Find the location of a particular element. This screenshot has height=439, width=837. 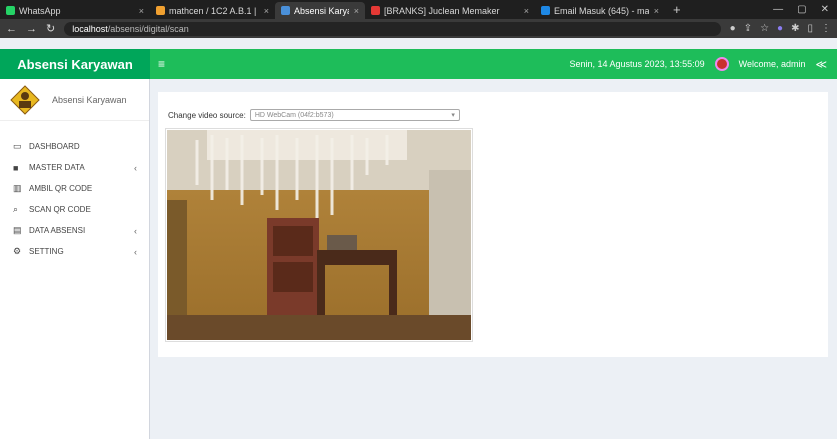

share-icon: ⇪ is located at coordinates (748, 28).